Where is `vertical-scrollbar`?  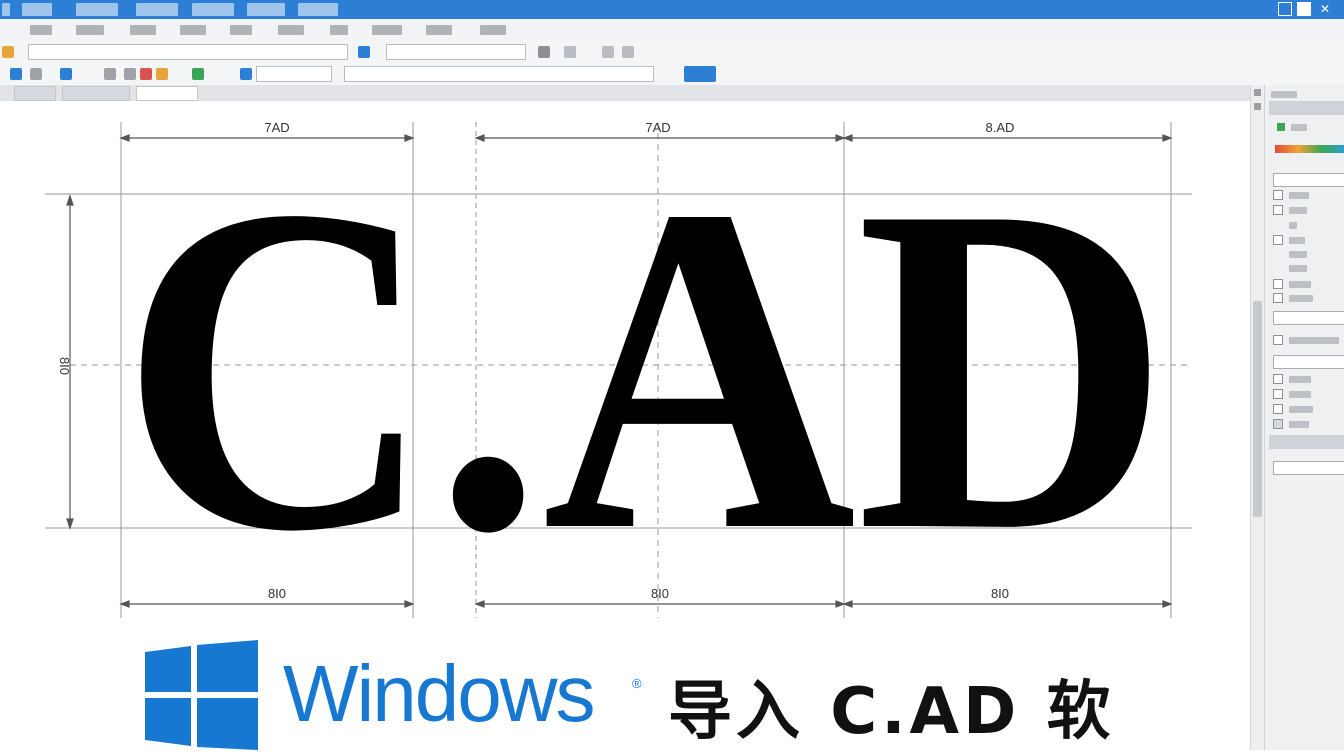
vertical-scrollbar is located at coordinates (1257, 417).